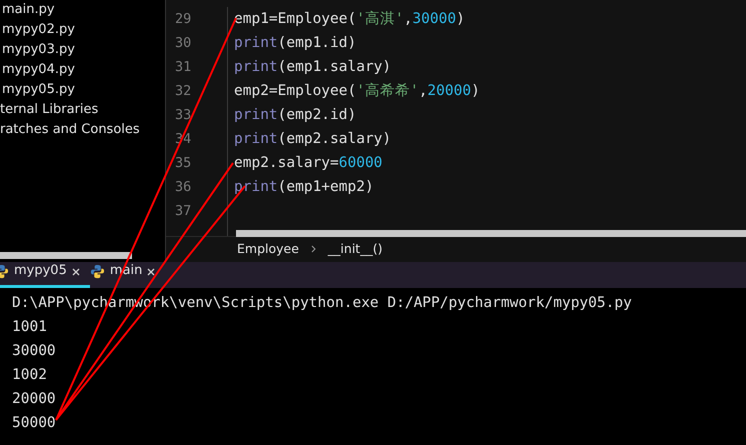 The image size is (746, 445). What do you see at coordinates (295, 43) in the screenshot?
I see `code-line: print(emp1.id)` at bounding box center [295, 43].